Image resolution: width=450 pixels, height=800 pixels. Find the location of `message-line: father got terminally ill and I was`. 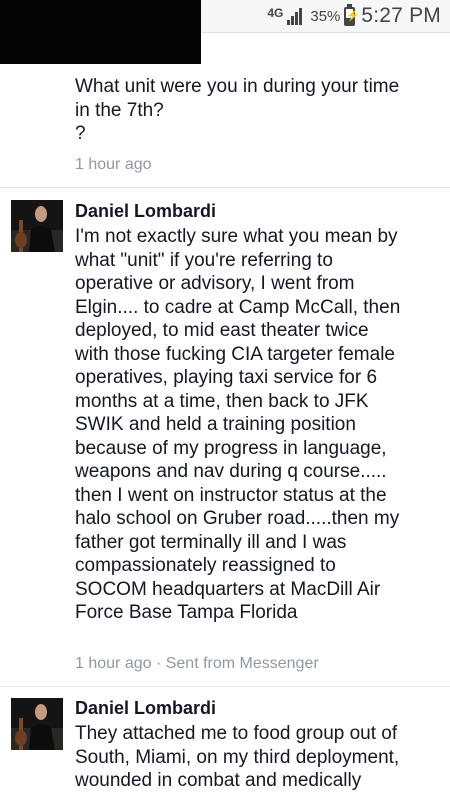

message-line: father got terminally ill and I was is located at coordinates (211, 542).